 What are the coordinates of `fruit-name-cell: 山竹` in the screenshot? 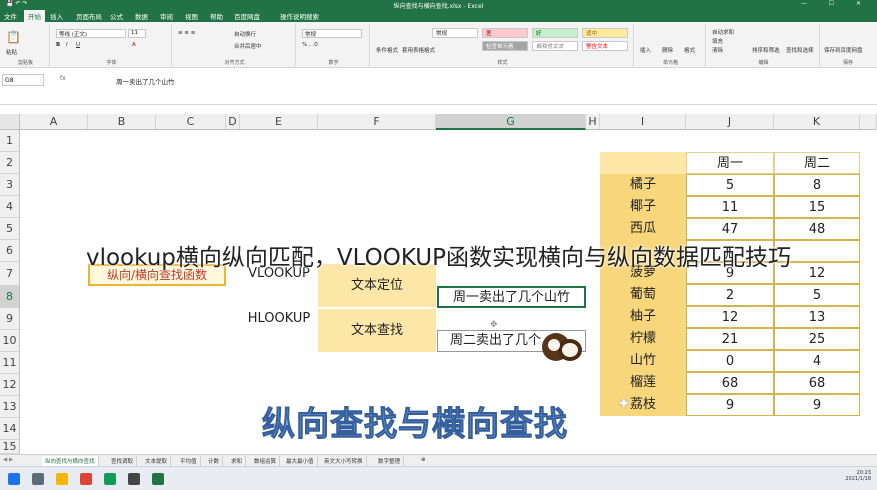 It's located at (643, 361).